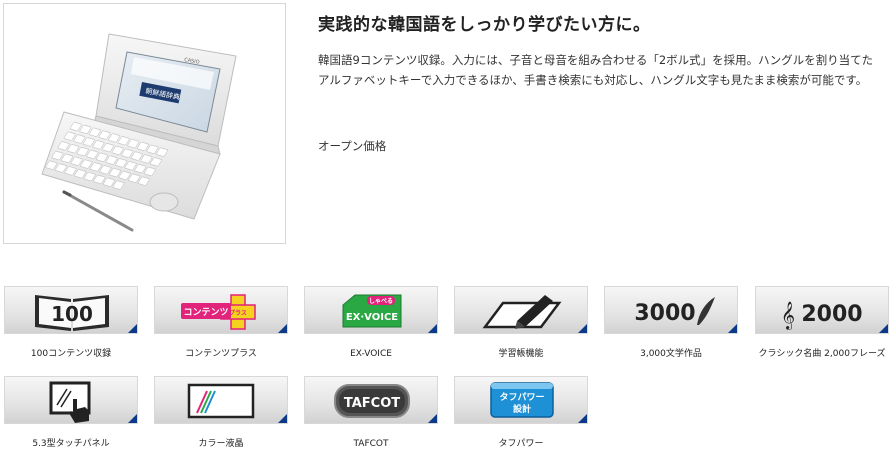  What do you see at coordinates (521, 397) in the screenshot?
I see `tough-power-text: タフパワー` at bounding box center [521, 397].